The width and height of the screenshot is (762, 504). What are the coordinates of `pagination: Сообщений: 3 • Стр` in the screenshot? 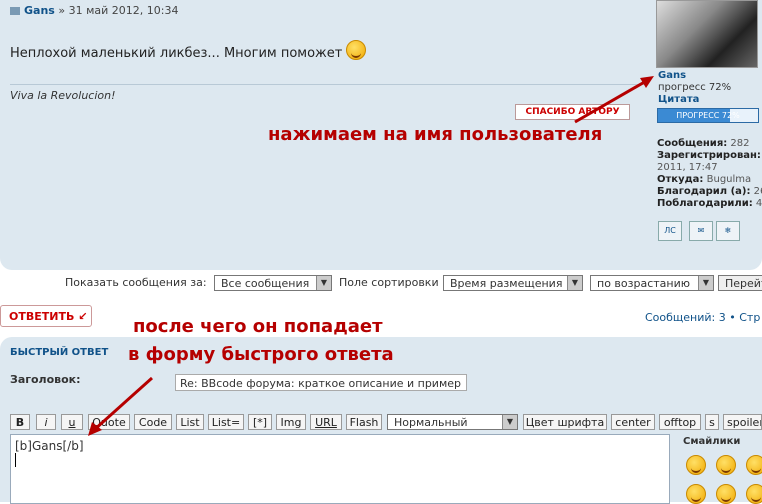 It's located at (702, 317).